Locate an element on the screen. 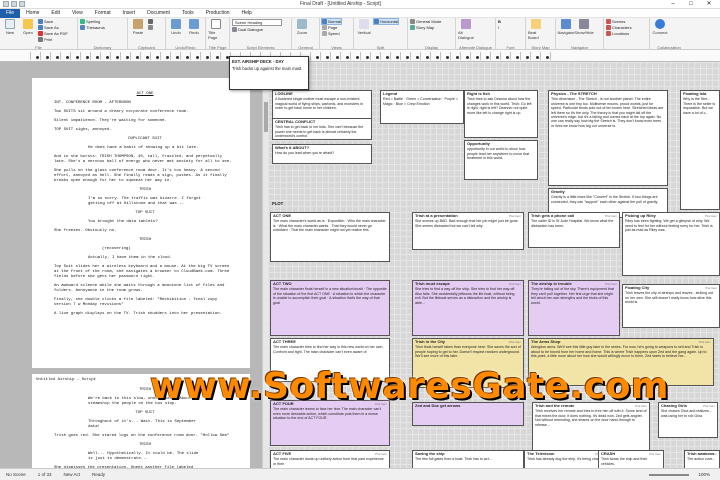 This screenshot has width=720, height=480. menu-tools: Tools is located at coordinates (188, 13).